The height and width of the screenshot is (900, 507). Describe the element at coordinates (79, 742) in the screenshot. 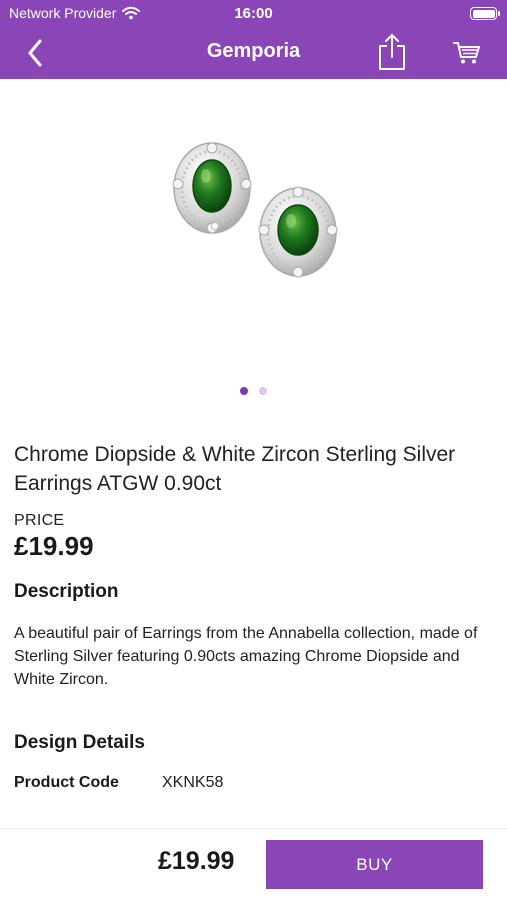

I see `design-details-heading: Design Details` at that location.